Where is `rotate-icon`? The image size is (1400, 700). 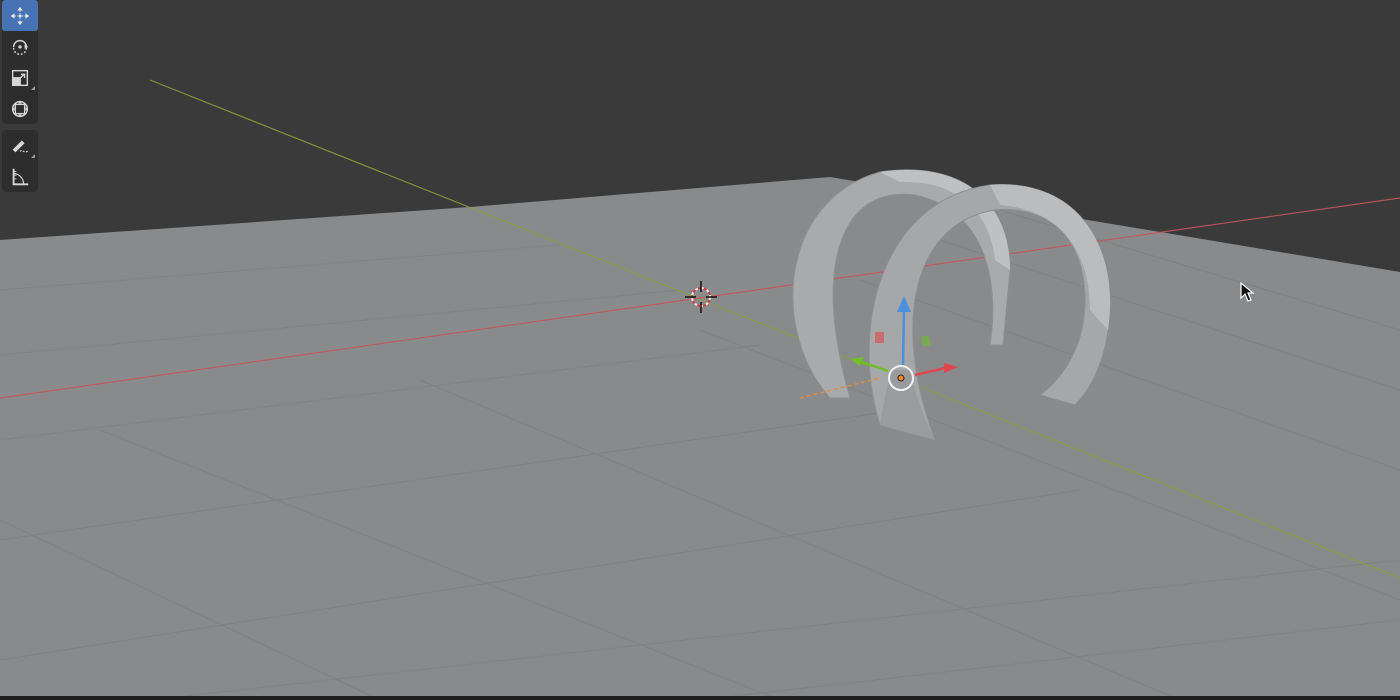 rotate-icon is located at coordinates (20, 47).